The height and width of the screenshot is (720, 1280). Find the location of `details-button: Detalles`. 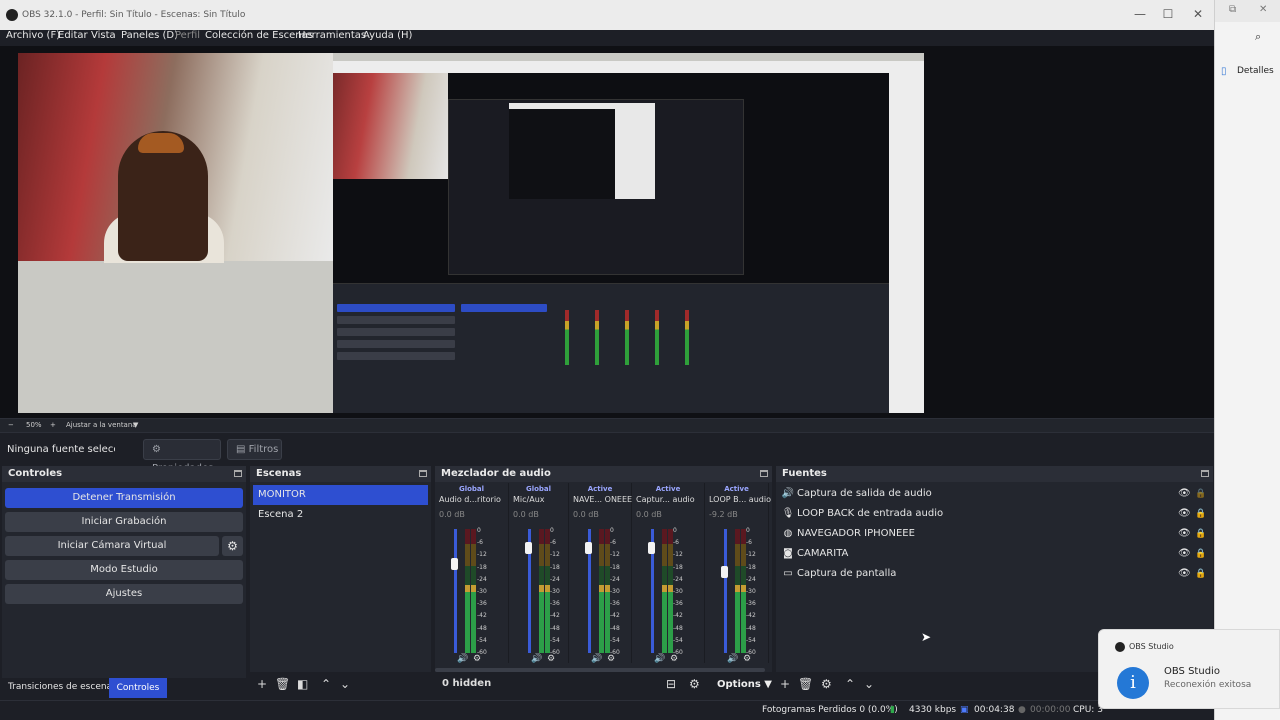

details-button: Detalles is located at coordinates (1255, 71).